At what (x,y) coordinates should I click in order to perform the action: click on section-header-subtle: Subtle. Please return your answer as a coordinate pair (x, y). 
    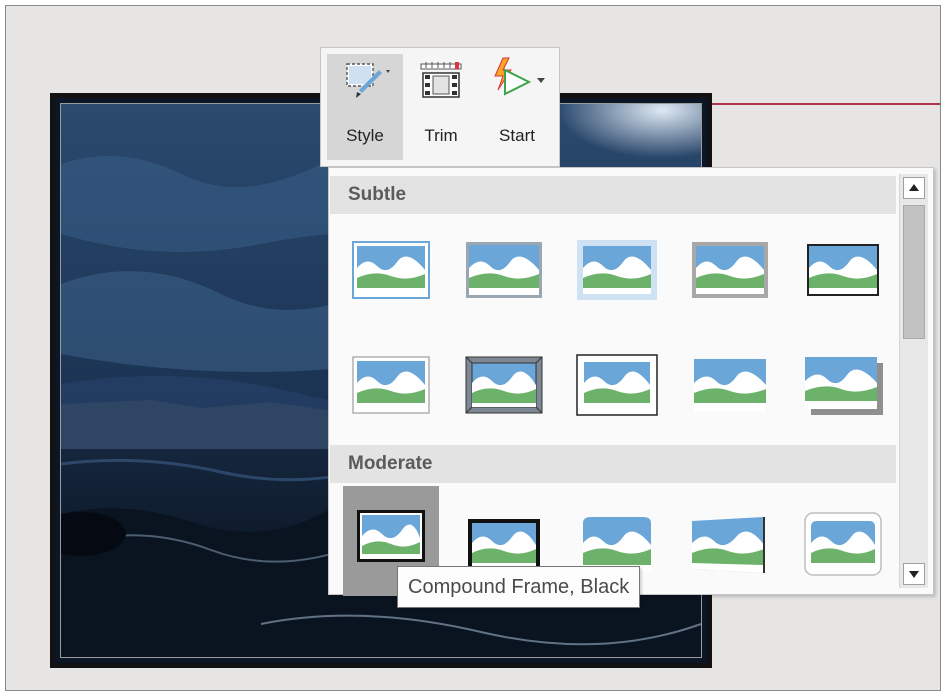
    Looking at the image, I should click on (613, 195).